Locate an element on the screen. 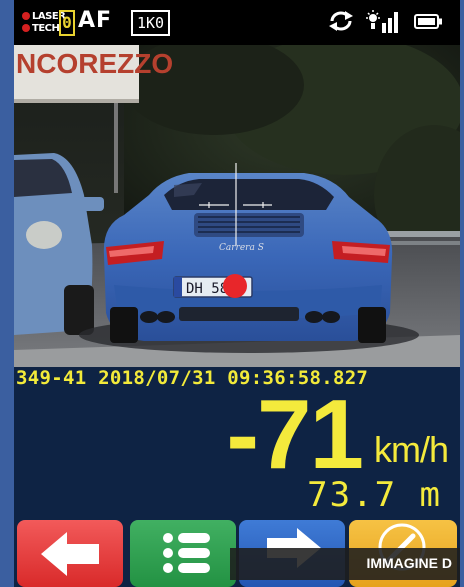 The image size is (464, 587). range-mode: 1K0 is located at coordinates (151, 23).